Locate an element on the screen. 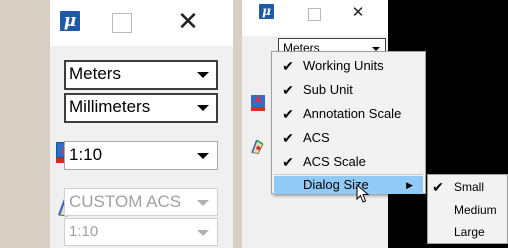 The height and width of the screenshot is (248, 508). submenu-item-small: ✔ Small is located at coordinates (467, 187).